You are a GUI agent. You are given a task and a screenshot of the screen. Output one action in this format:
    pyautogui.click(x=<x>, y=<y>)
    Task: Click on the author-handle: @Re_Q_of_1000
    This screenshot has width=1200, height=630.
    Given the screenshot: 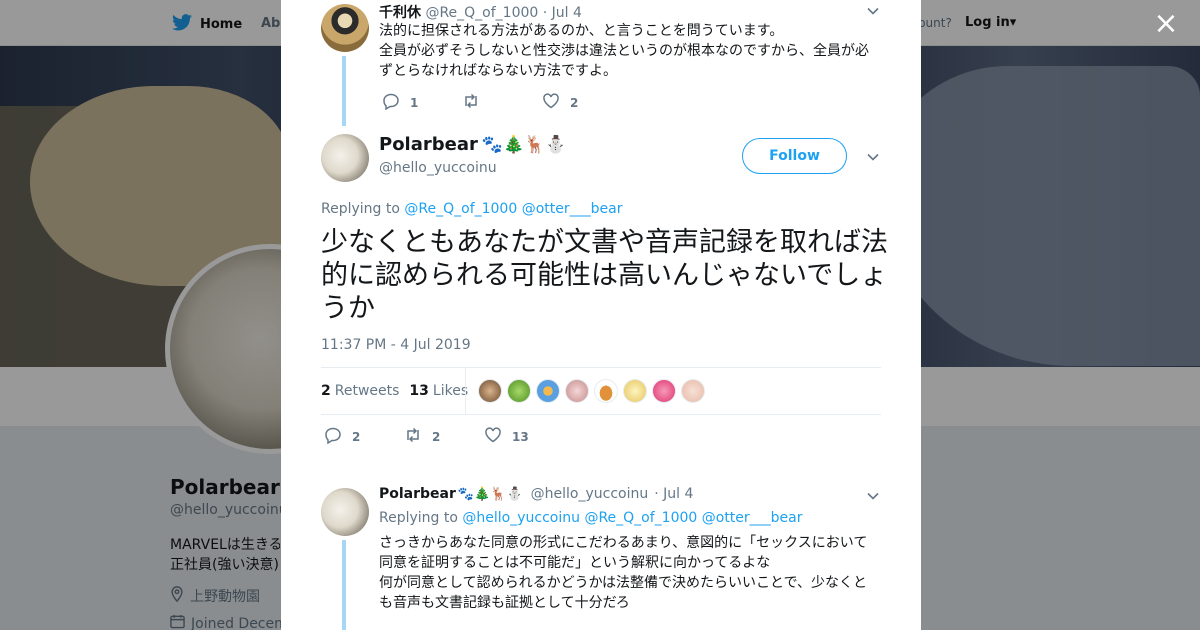 What is the action you would take?
    pyautogui.click(x=481, y=13)
    